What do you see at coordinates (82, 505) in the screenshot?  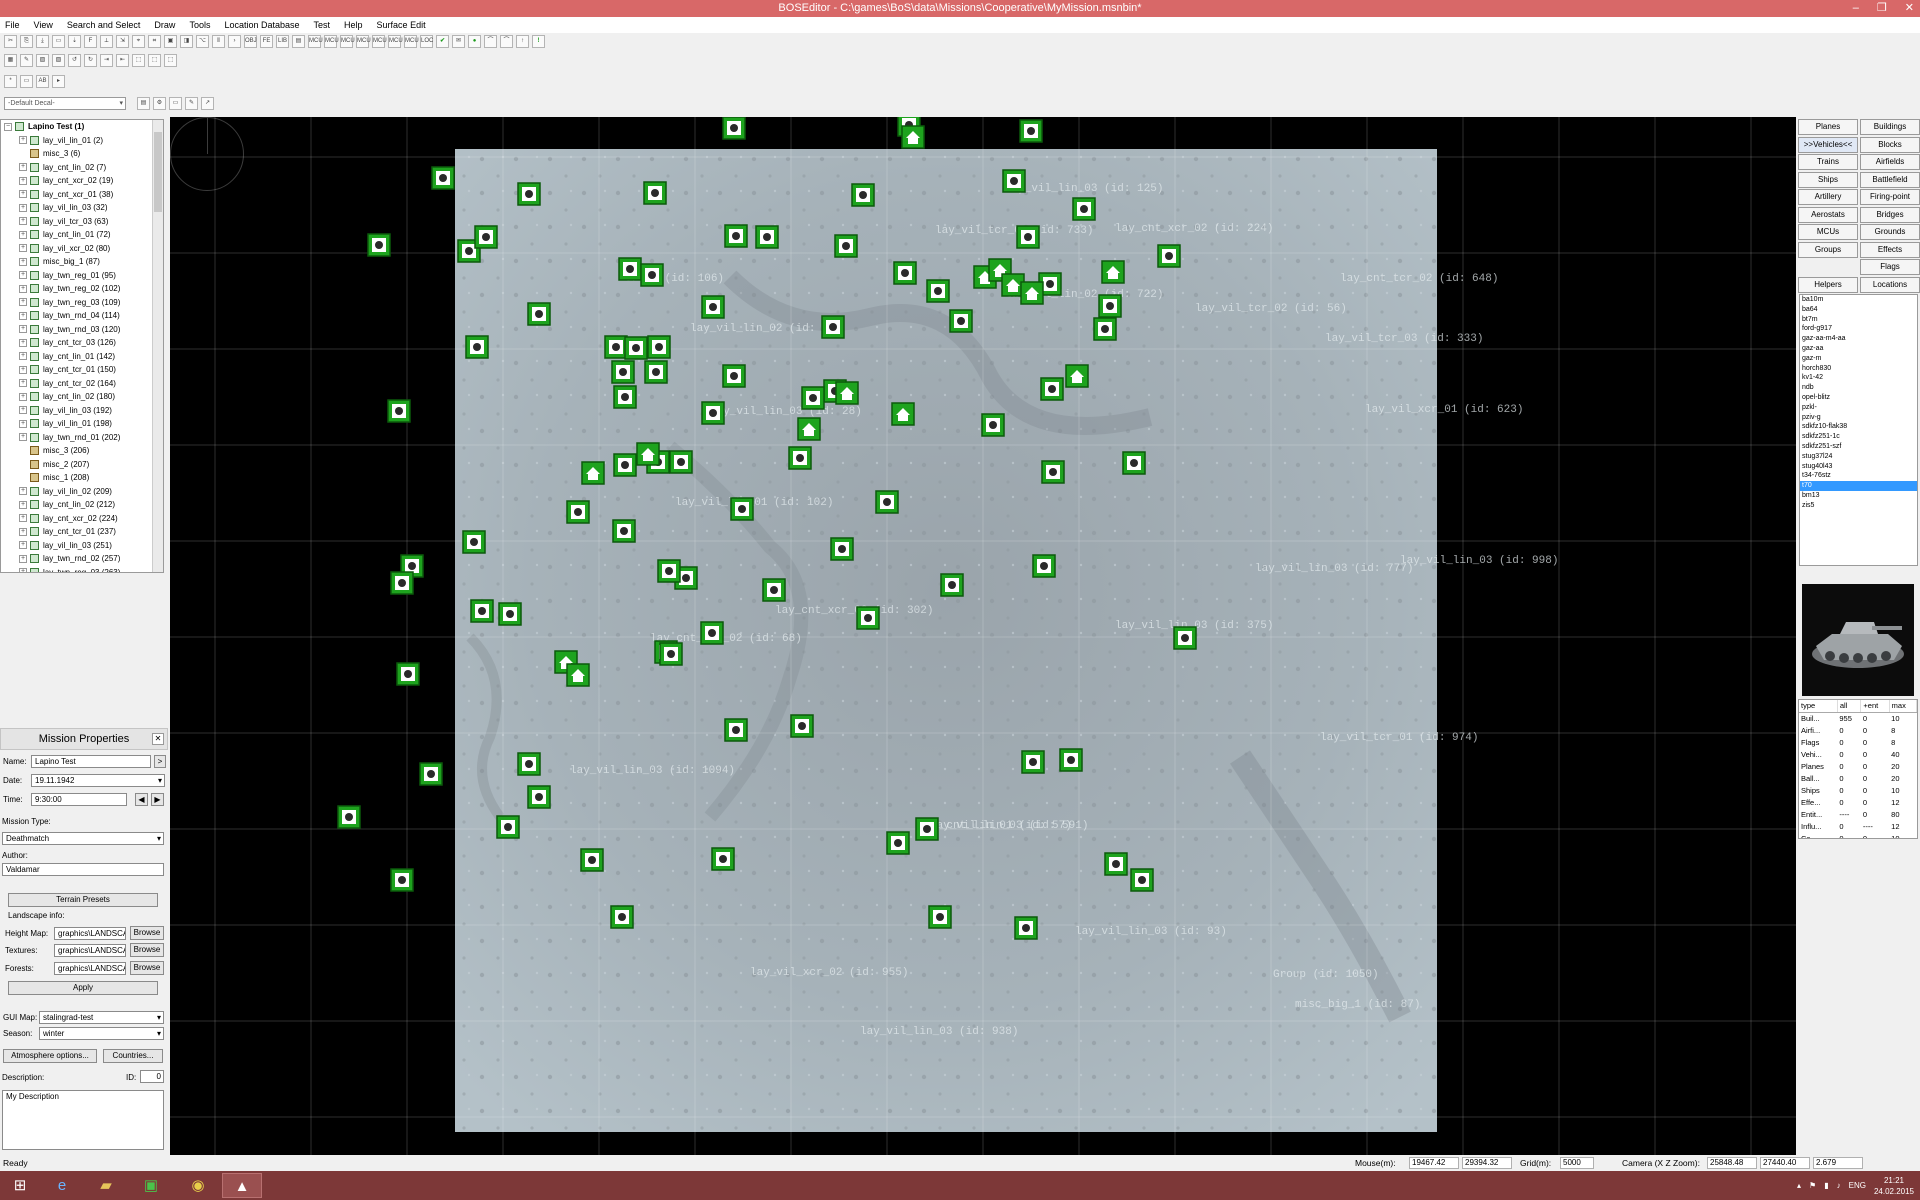 I see `tree-item: + lay_cnt_lin_02 (212)` at bounding box center [82, 505].